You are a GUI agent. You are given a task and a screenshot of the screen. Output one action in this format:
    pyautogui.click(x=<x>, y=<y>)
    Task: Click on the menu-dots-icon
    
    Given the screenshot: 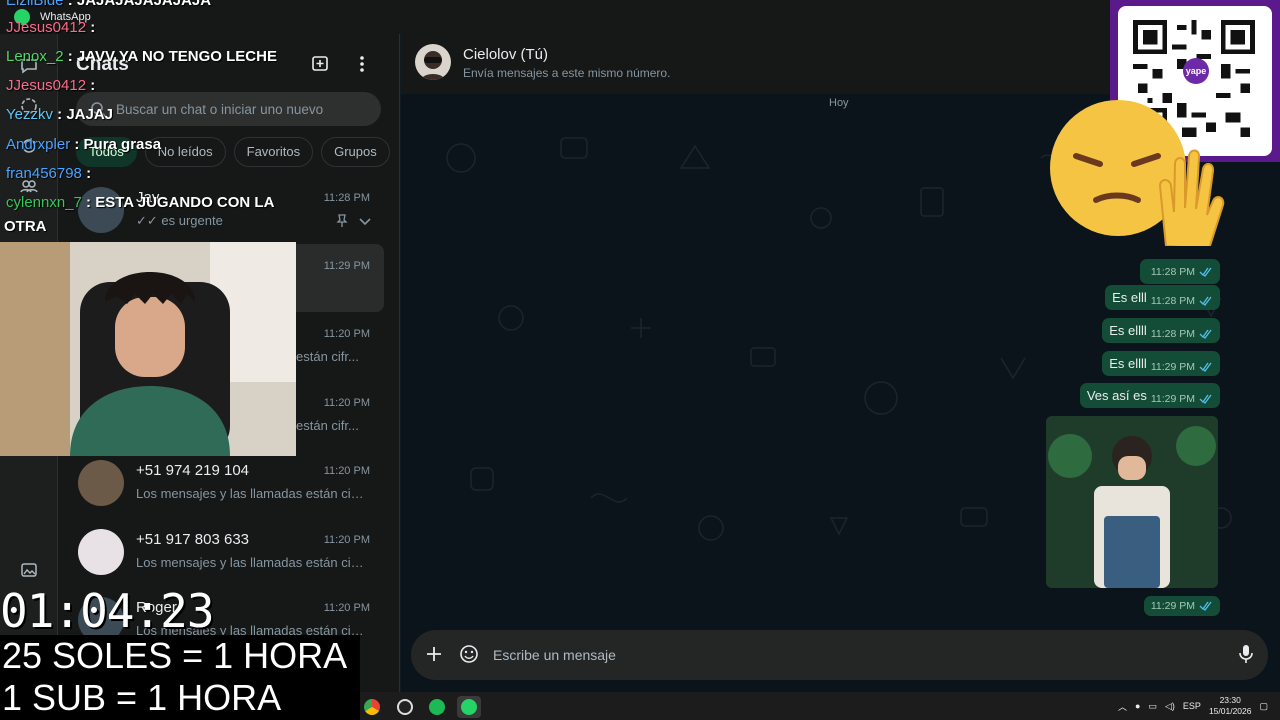 What is the action you would take?
    pyautogui.click(x=362, y=64)
    